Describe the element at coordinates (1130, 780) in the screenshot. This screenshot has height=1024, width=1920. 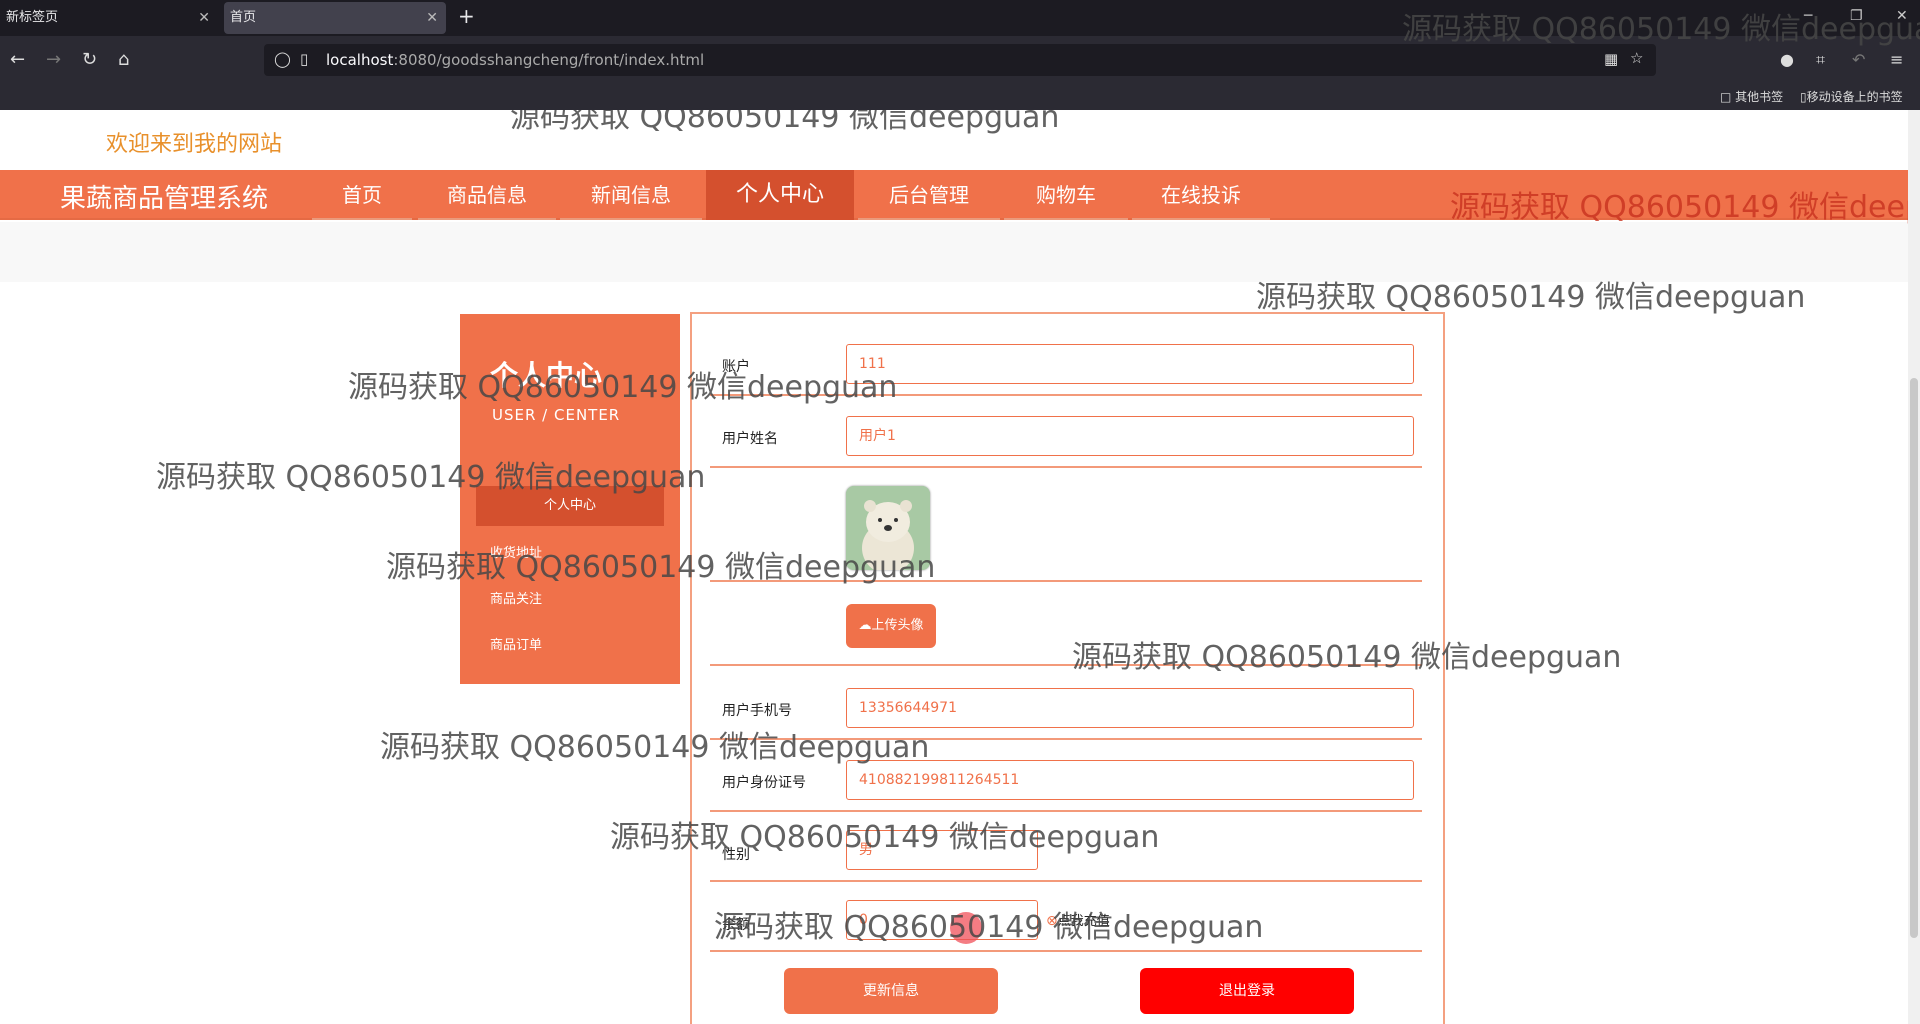
I see `idcard-input: 410882199811264511` at that location.